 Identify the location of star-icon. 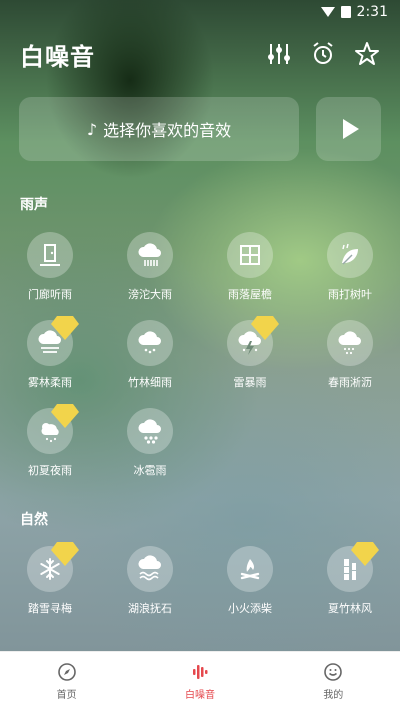
(367, 54).